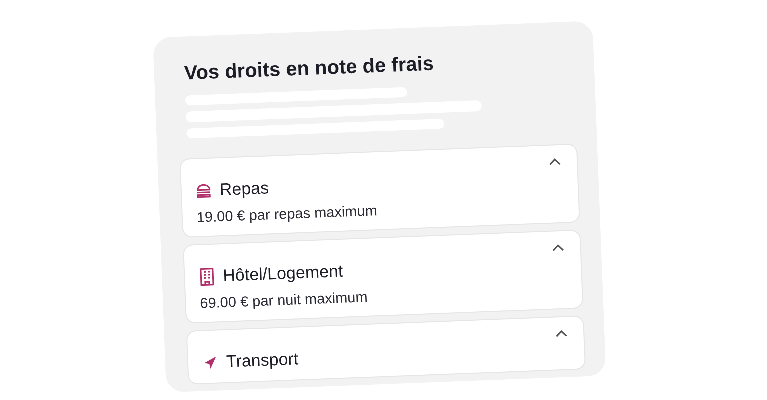 This screenshot has height=400, width=767. Describe the element at coordinates (380, 191) in the screenshot. I see `accordion-item: Repas 19.00 € par repas maximum` at that location.